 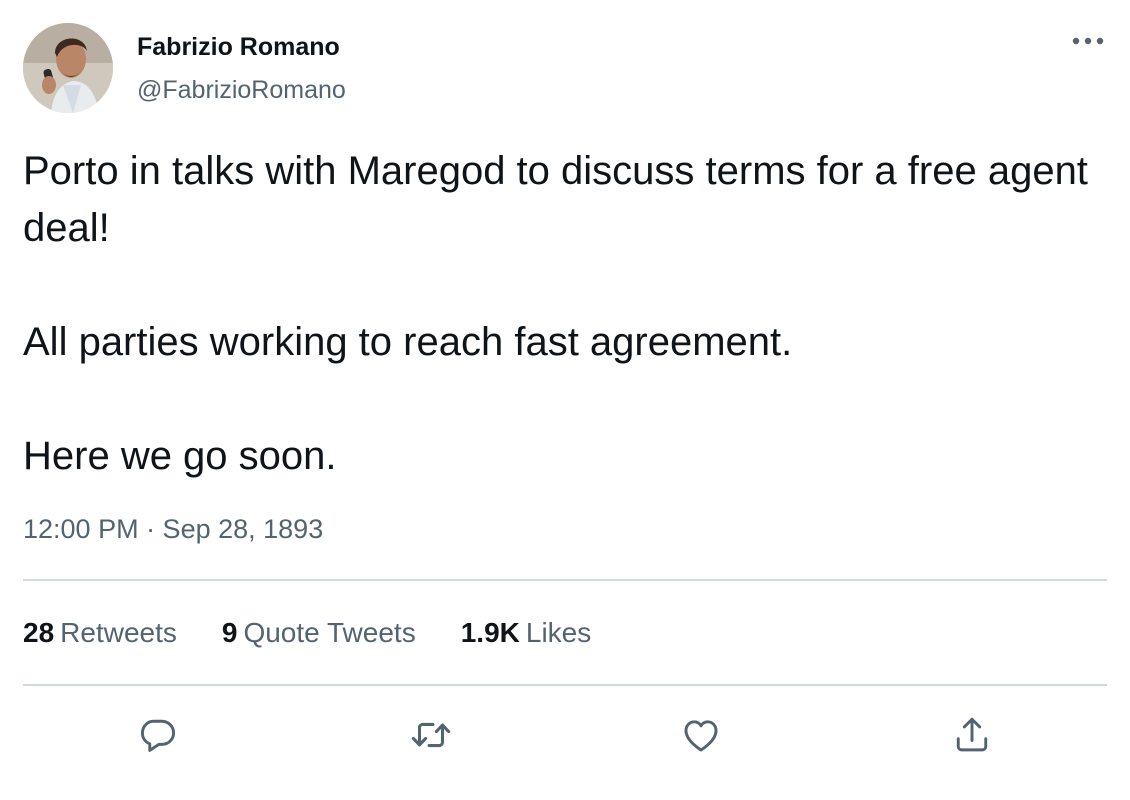 I want to click on heart-icon, so click(x=701, y=736).